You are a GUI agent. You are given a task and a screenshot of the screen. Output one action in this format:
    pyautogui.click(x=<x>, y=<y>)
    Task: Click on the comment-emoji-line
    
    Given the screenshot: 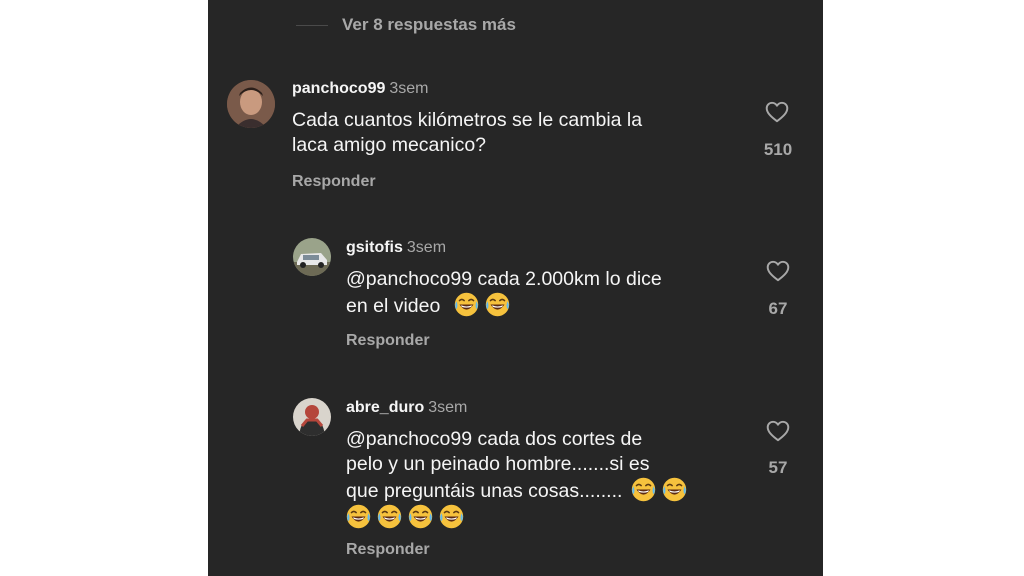 What is the action you would take?
    pyautogui.click(x=536, y=517)
    